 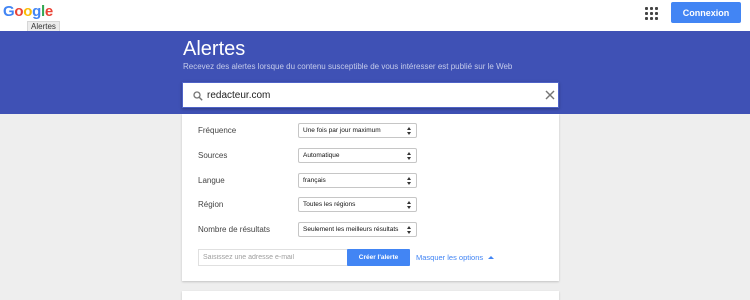 What do you see at coordinates (213, 155) in the screenshot?
I see `sources-label: Sources` at bounding box center [213, 155].